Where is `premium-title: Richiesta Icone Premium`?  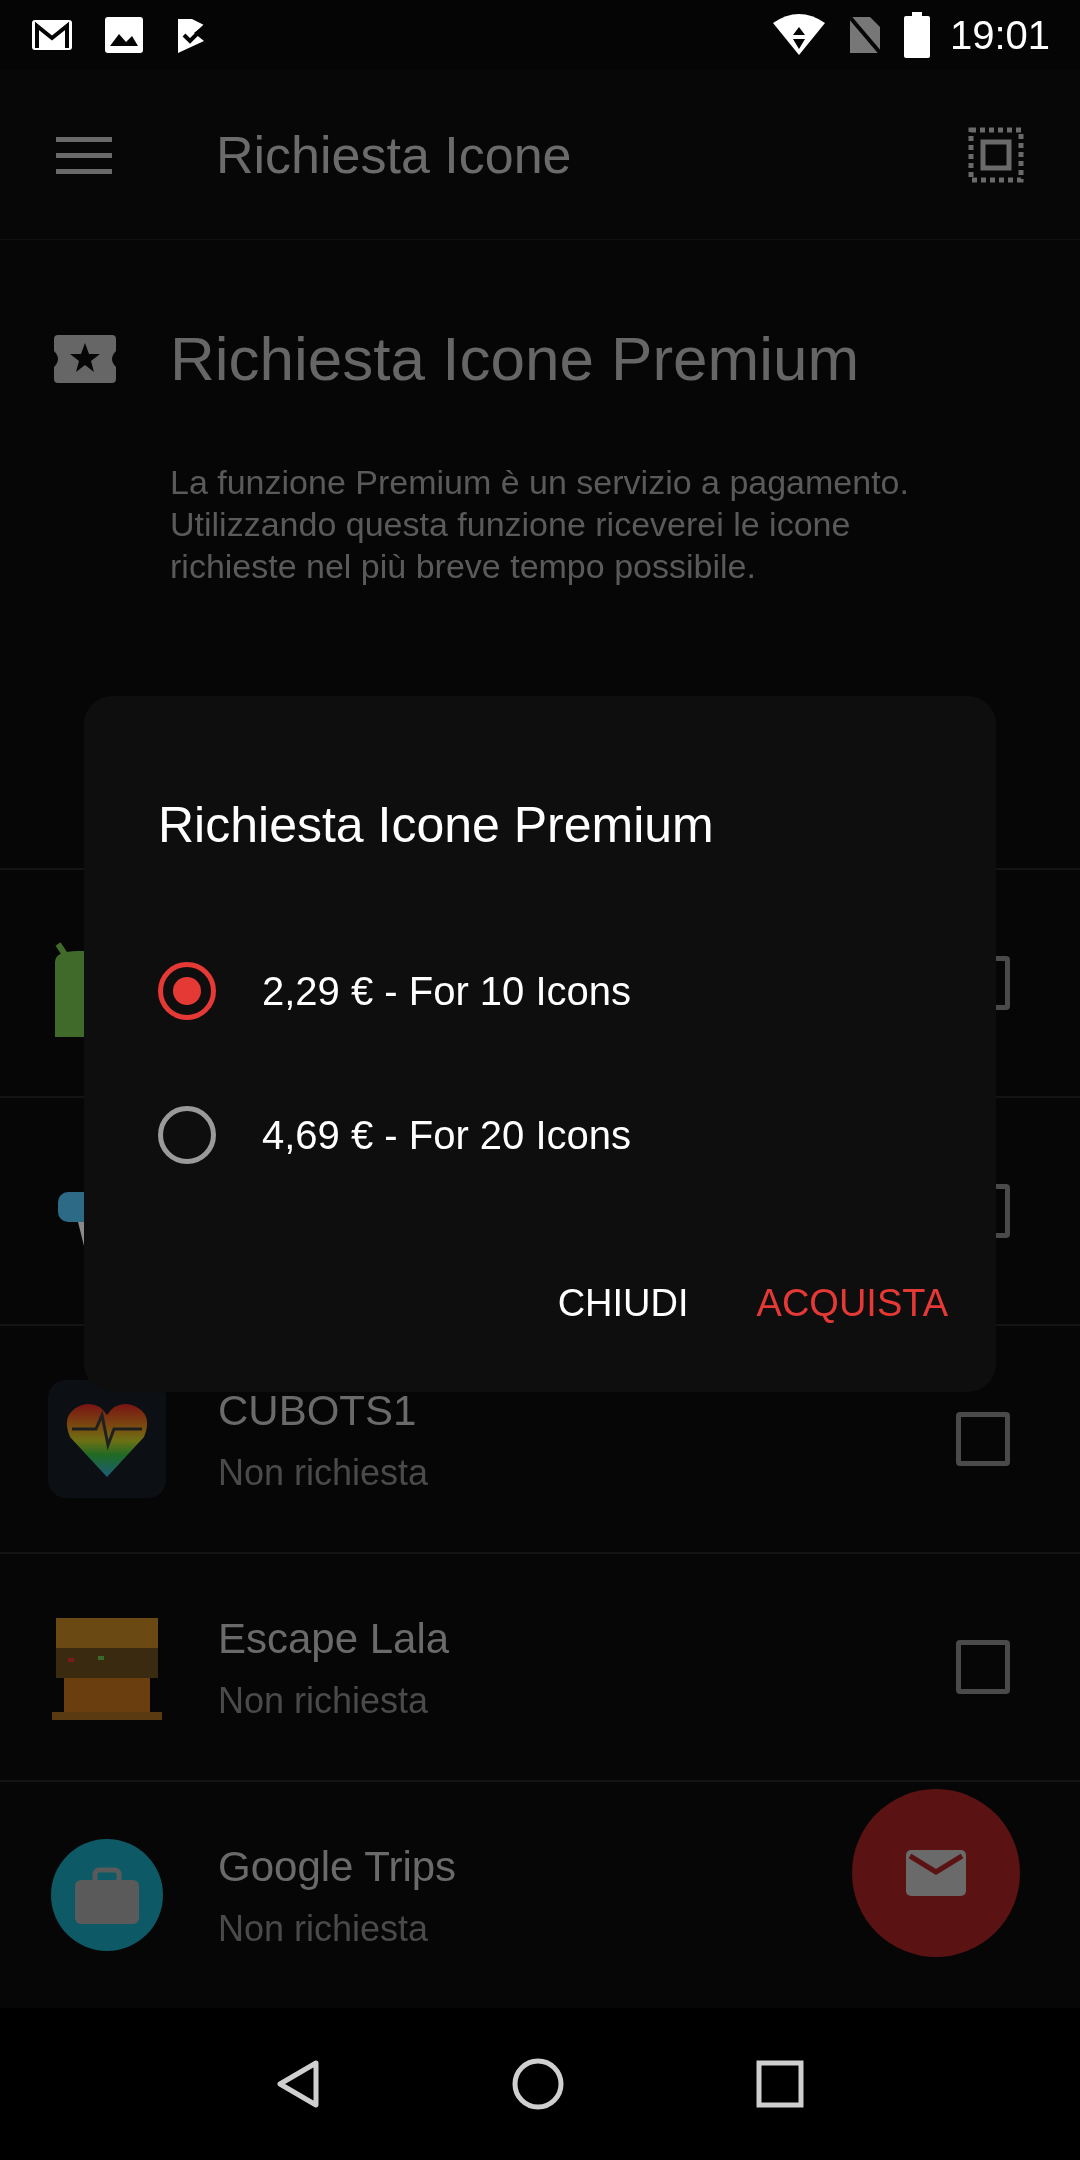 premium-title: Richiesta Icone Premium is located at coordinates (515, 359).